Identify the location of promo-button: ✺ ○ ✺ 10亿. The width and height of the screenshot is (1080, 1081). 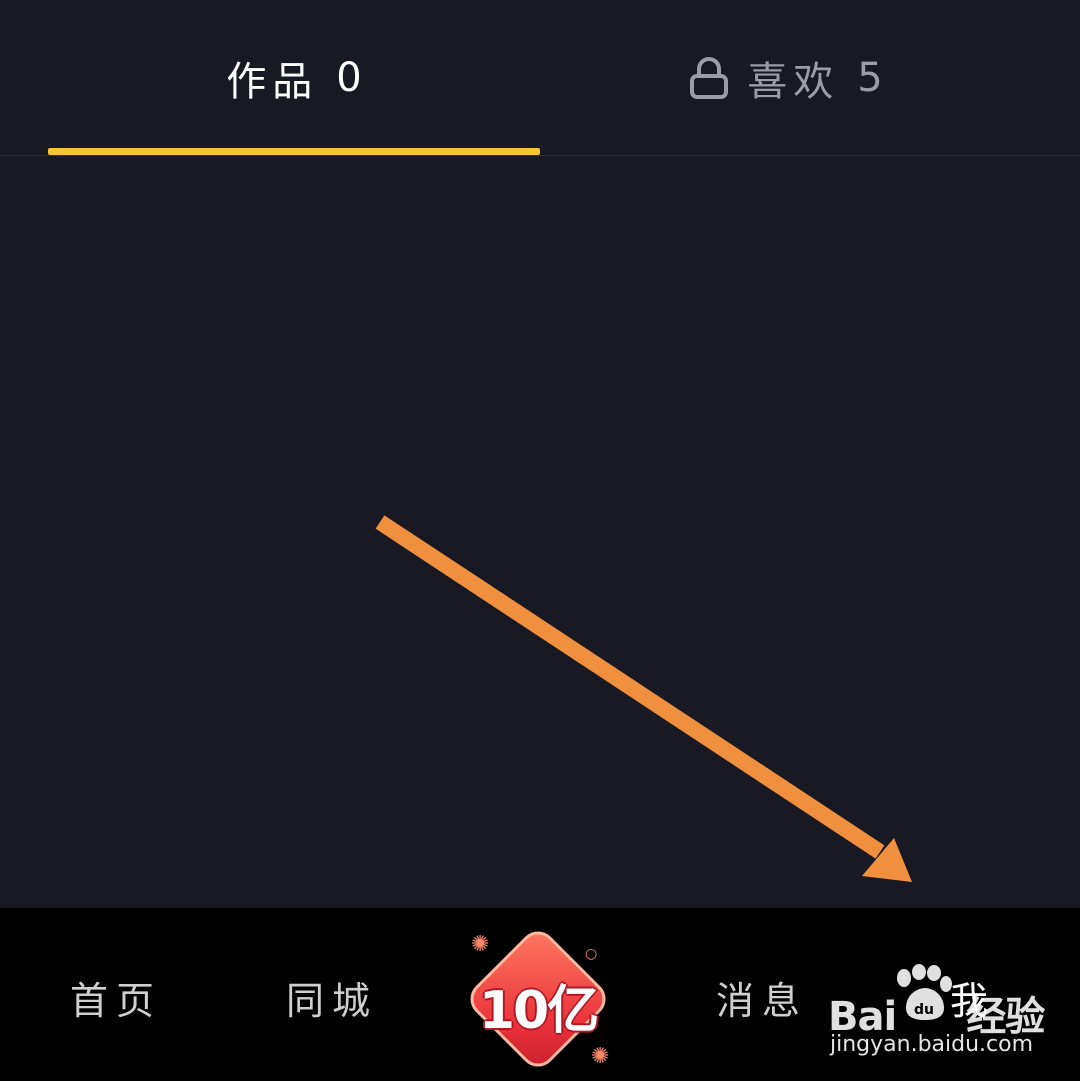
(538, 1000).